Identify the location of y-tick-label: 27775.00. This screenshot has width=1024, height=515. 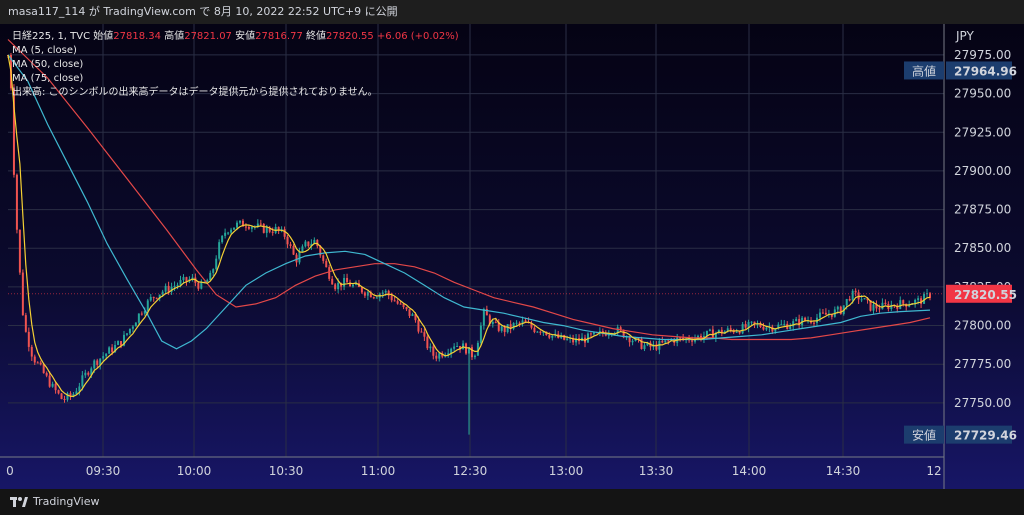
(982, 364).